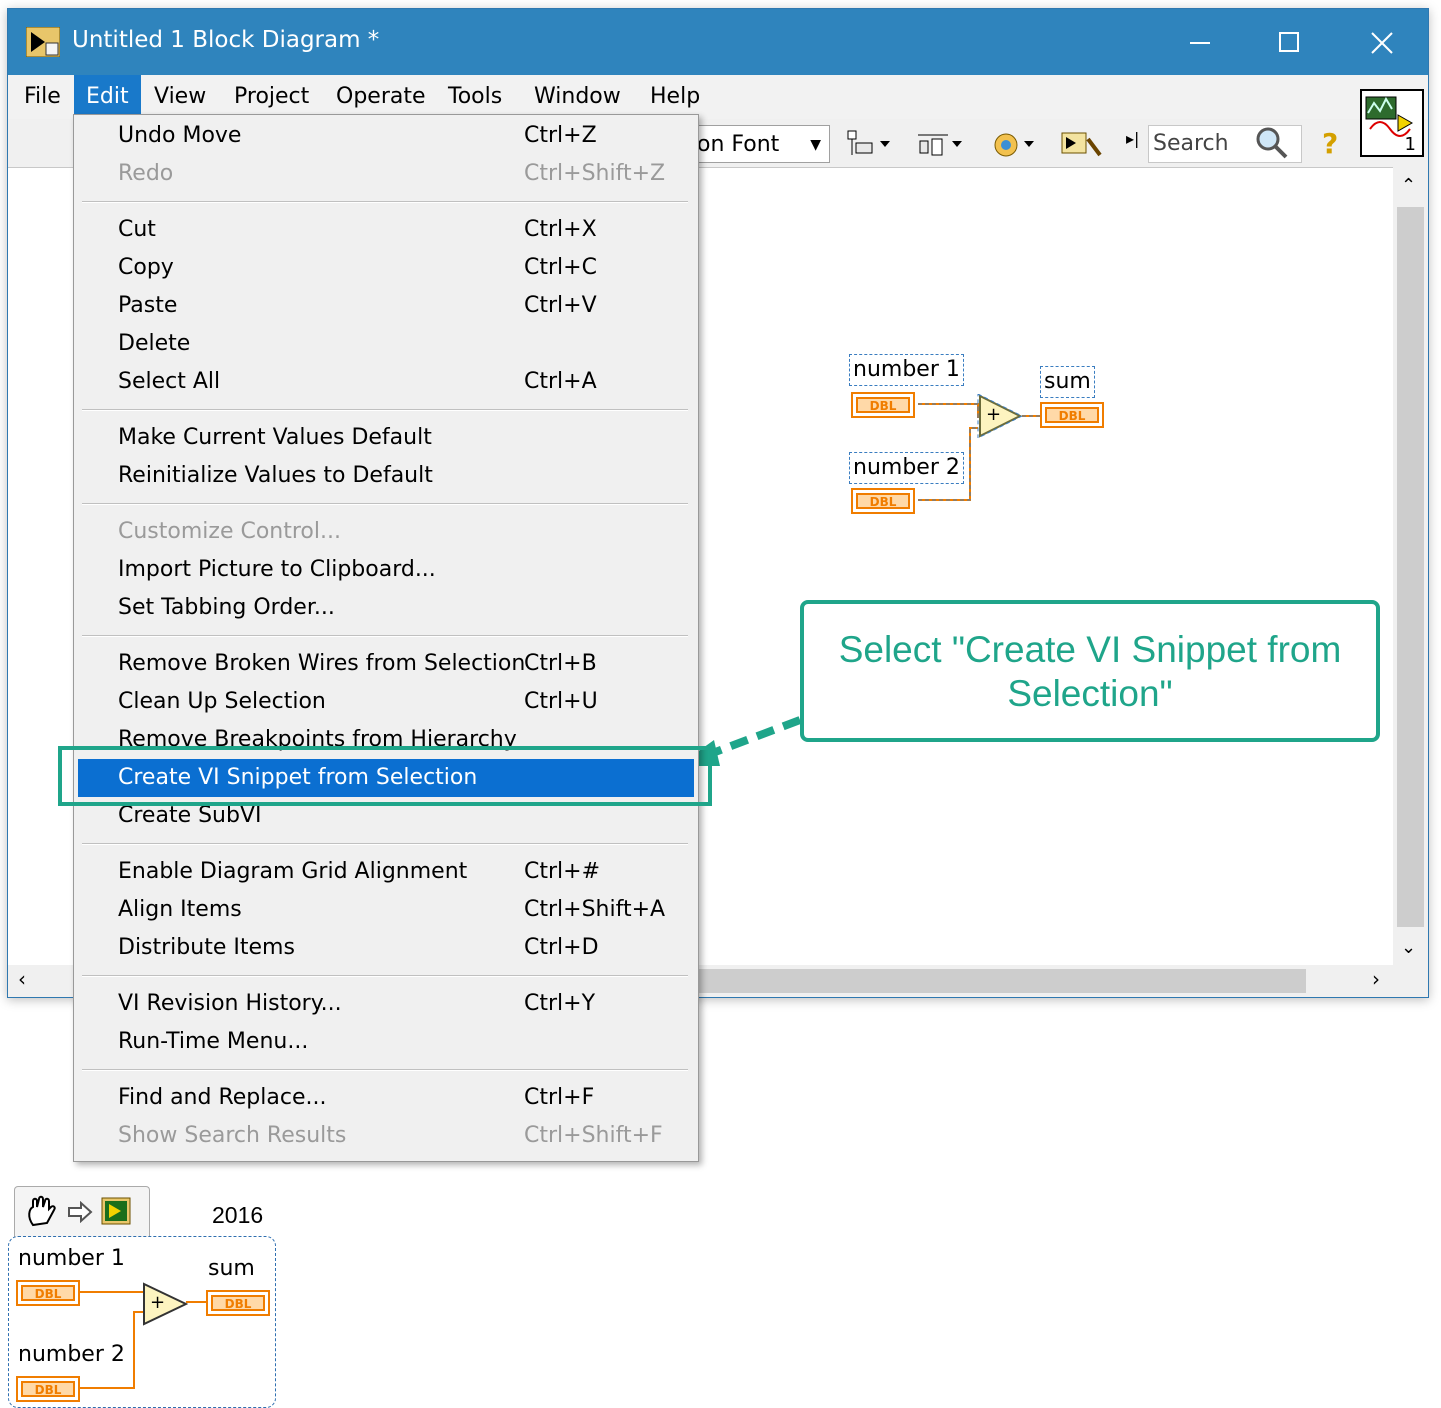 This screenshot has width=1441, height=1408. What do you see at coordinates (475, 97) in the screenshot?
I see `menu-tools: Tools` at bounding box center [475, 97].